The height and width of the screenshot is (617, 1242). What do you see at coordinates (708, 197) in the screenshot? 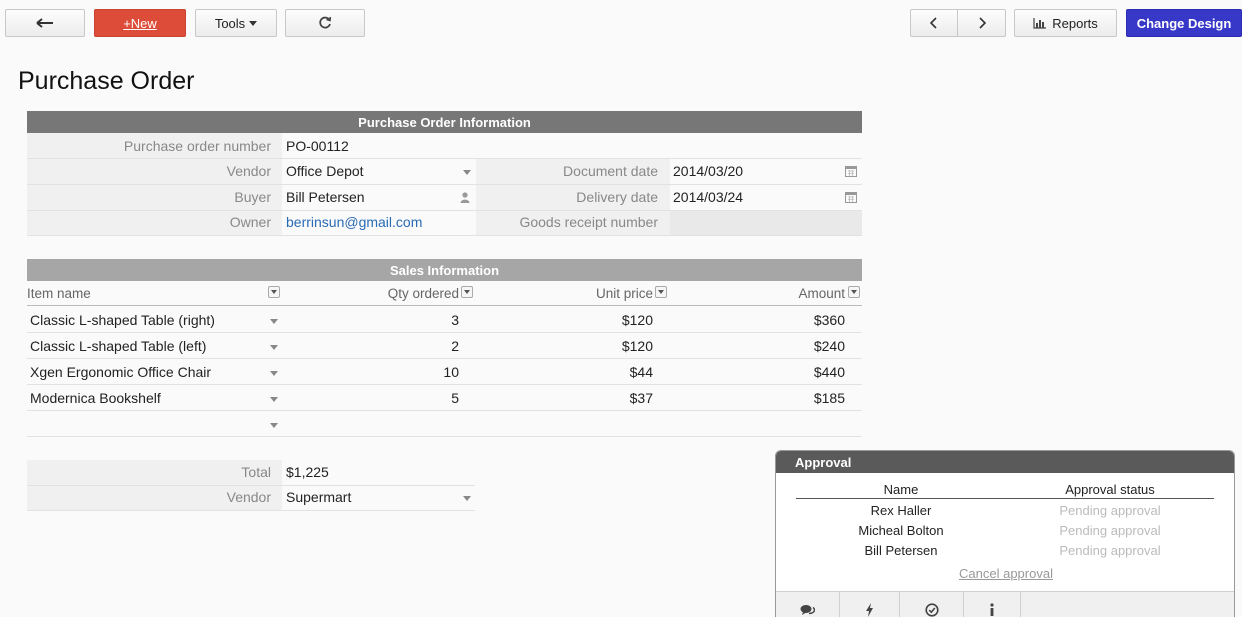
I see `delivery-date-field: 2014/03/24` at bounding box center [708, 197].